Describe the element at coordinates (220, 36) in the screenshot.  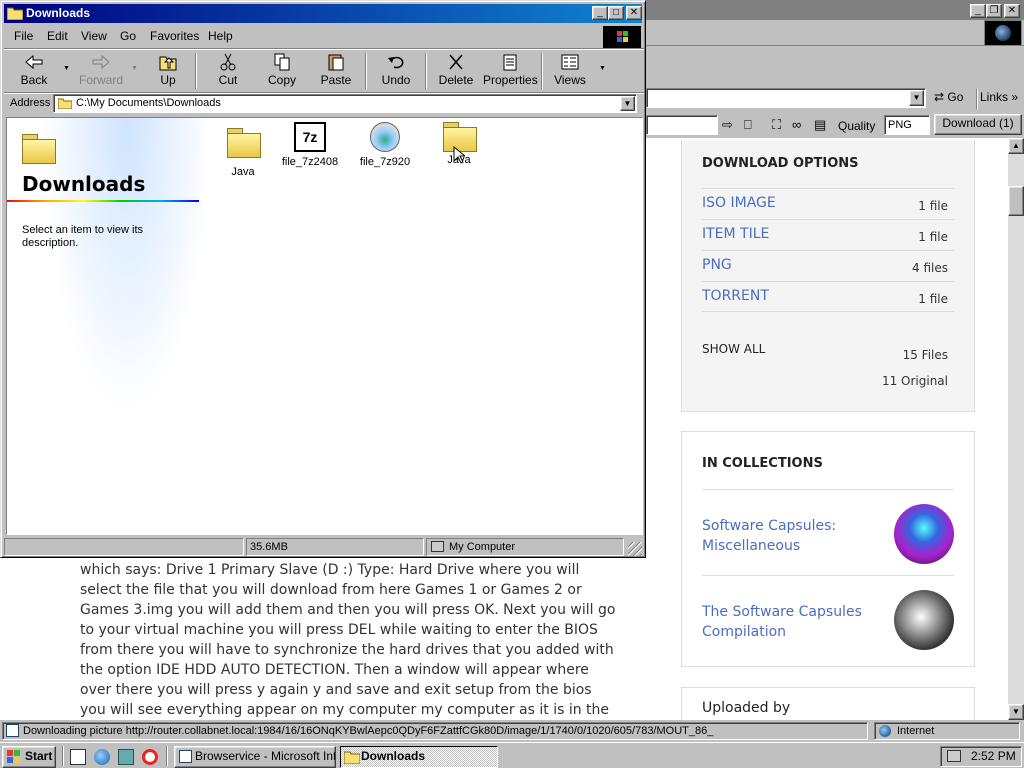
I see `menu-help: Help` at that location.